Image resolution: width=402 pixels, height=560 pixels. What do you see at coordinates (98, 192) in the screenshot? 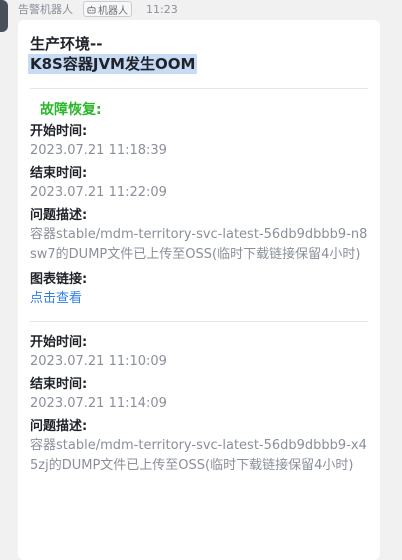
I see `end-time-value: 2023.07.21 11:22:09` at bounding box center [98, 192].